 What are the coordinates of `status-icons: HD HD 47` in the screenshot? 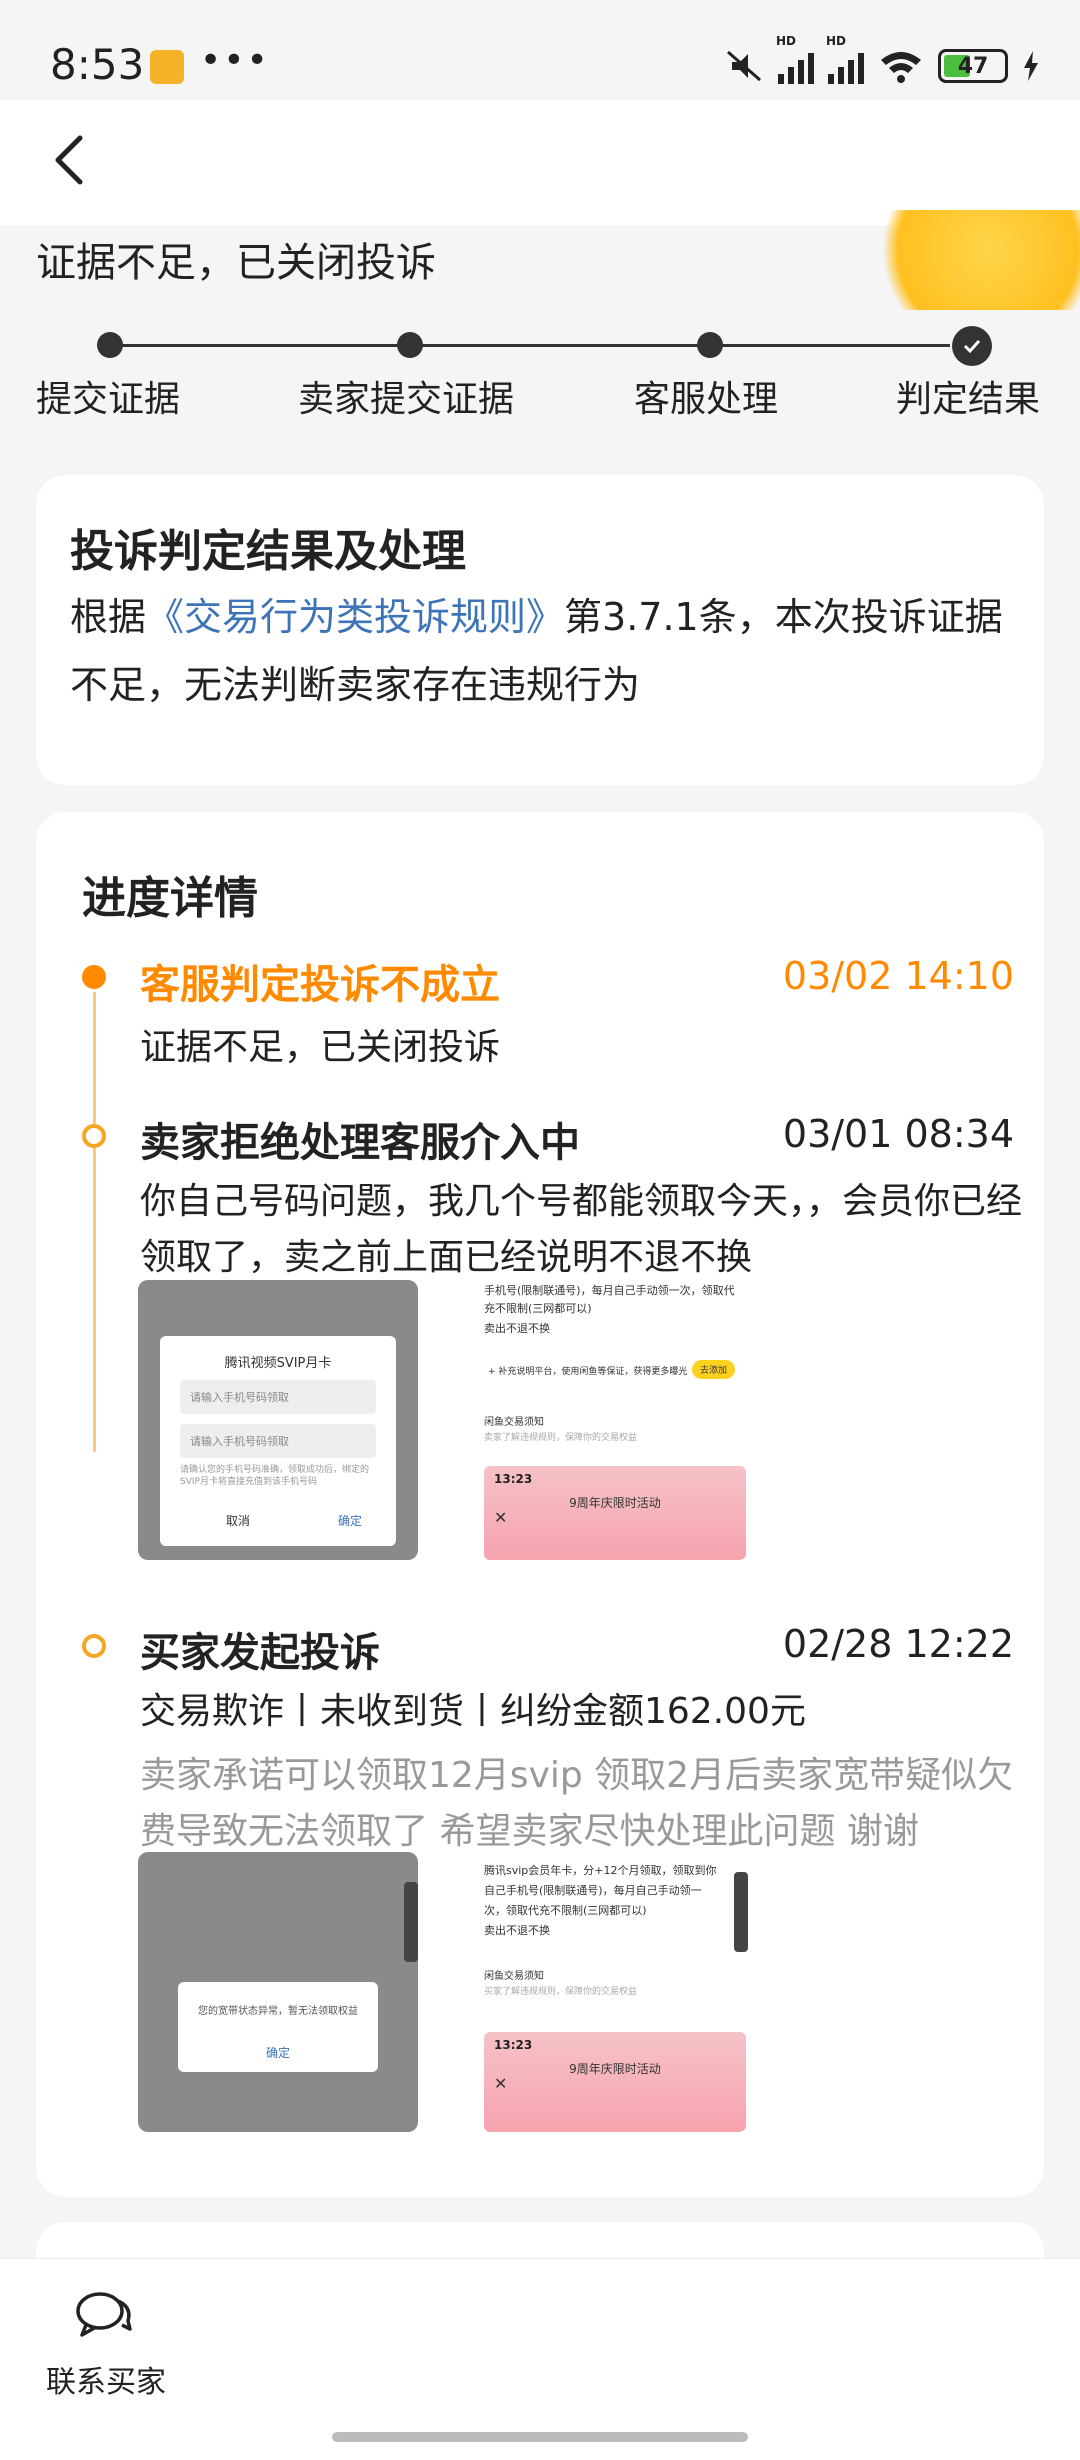 It's located at (882, 59).